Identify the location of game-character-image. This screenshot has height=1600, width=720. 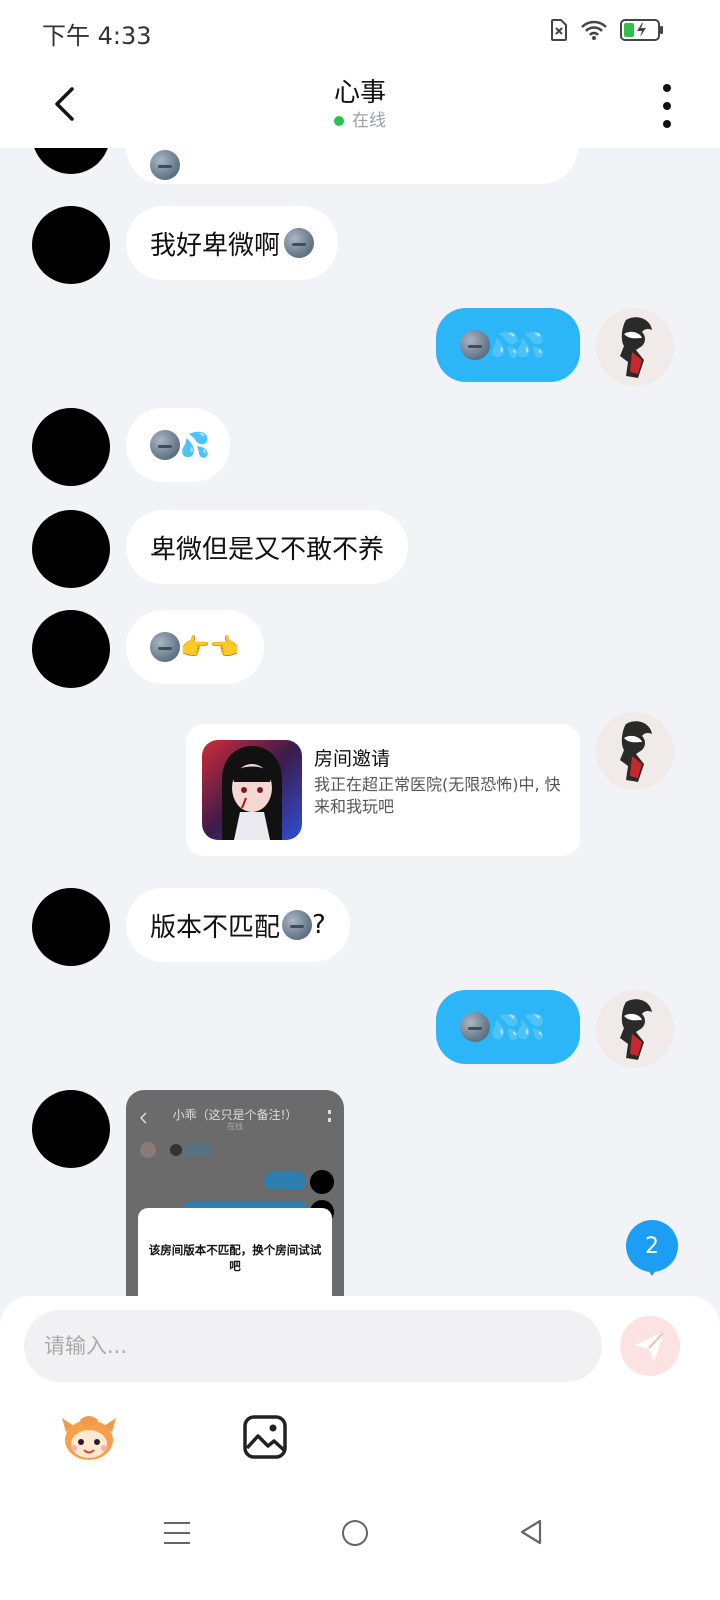
(252, 793).